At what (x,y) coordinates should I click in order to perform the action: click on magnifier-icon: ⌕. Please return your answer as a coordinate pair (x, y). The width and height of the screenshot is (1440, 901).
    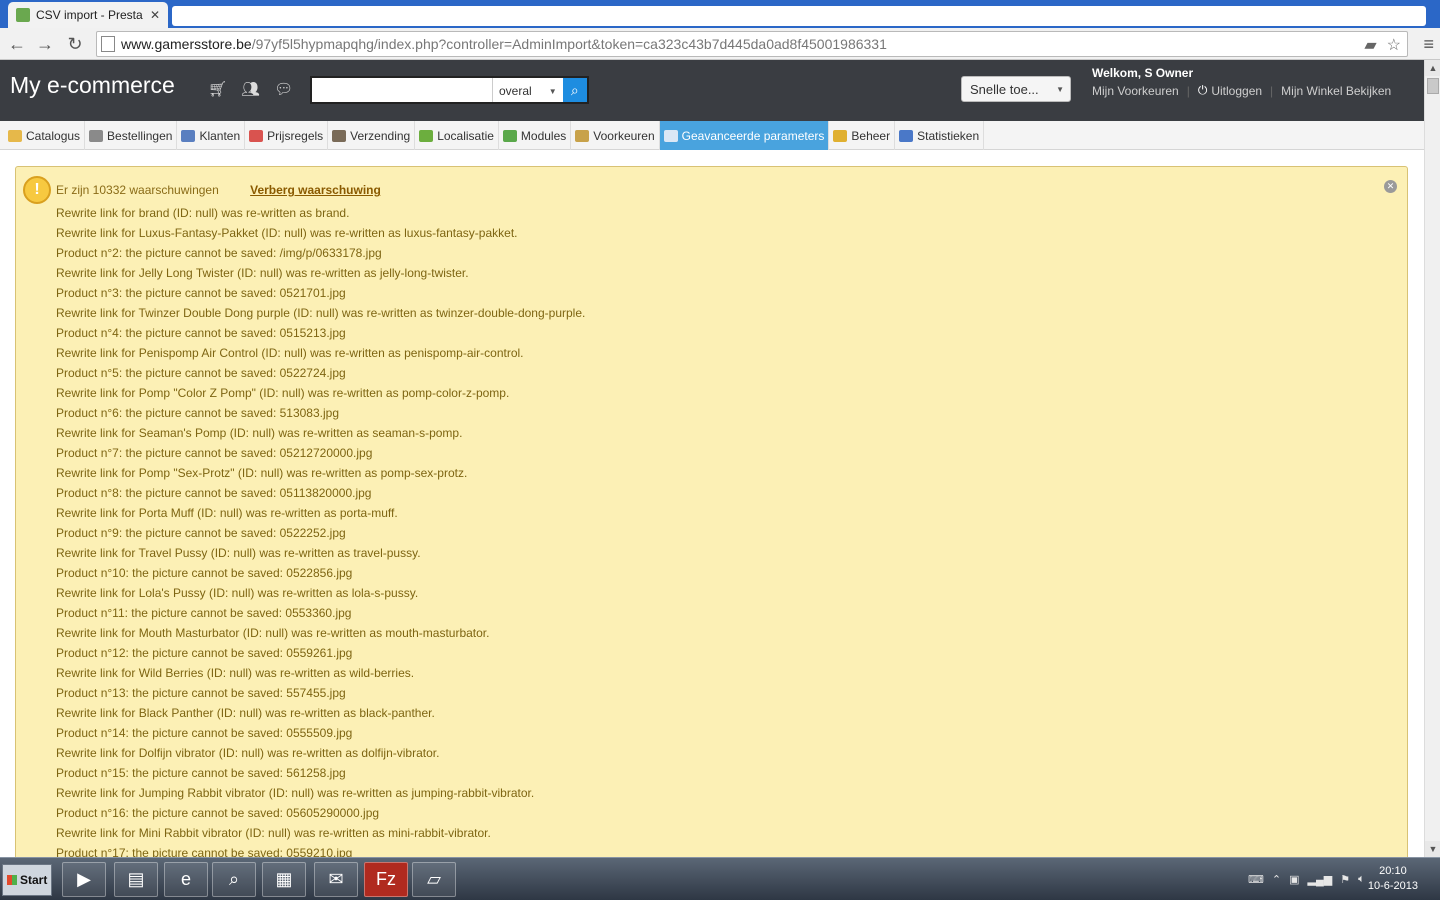
    Looking at the image, I should click on (234, 879).